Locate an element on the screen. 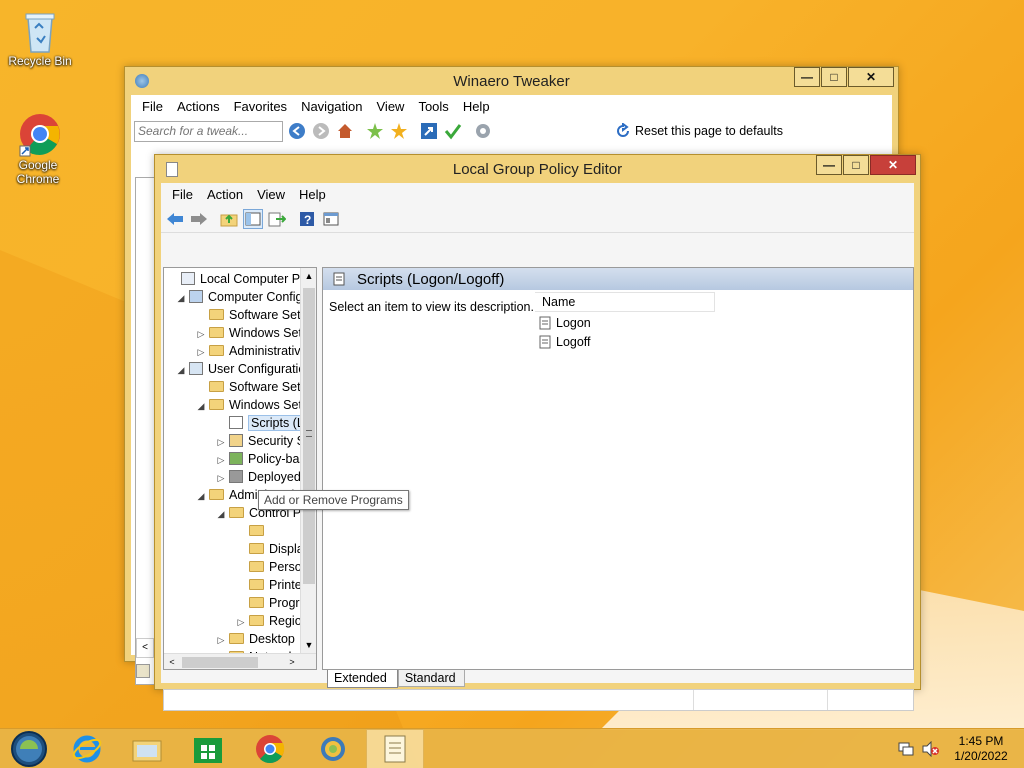 This screenshot has height=768, width=1024. settings-gear-icon is located at coordinates (483, 131).